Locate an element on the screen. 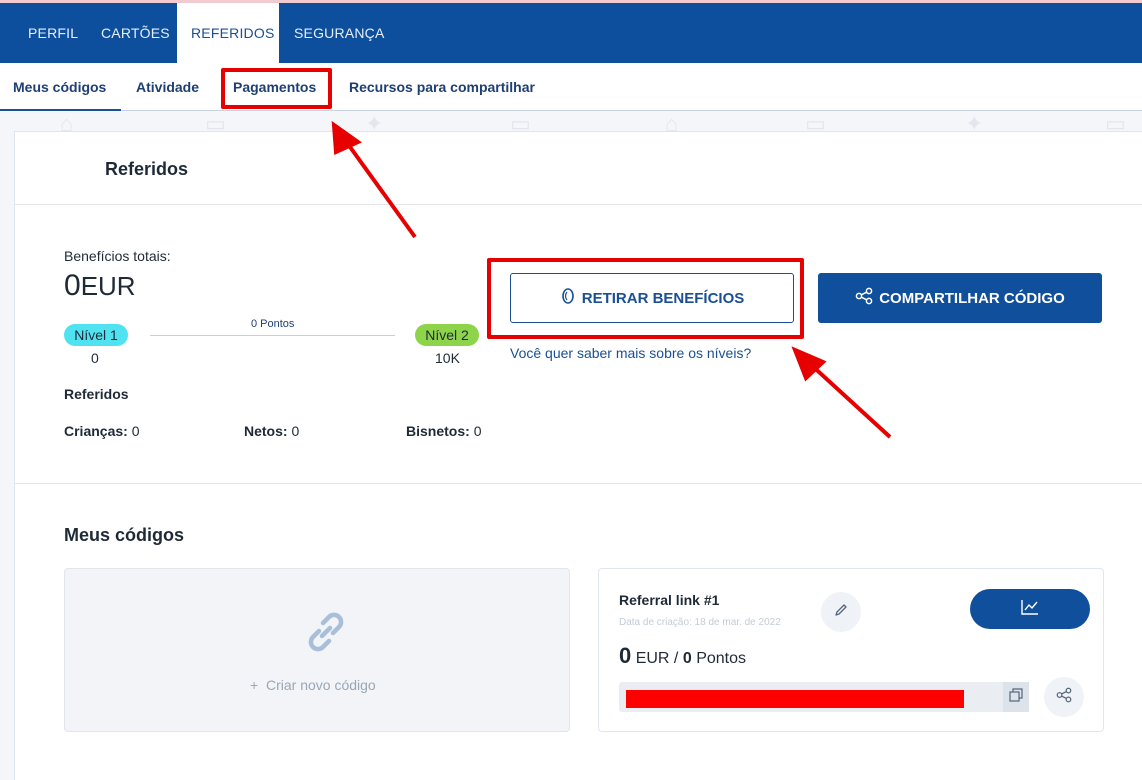 The height and width of the screenshot is (780, 1142). subtab-recursos: Recursos para compartilhar is located at coordinates (442, 87).